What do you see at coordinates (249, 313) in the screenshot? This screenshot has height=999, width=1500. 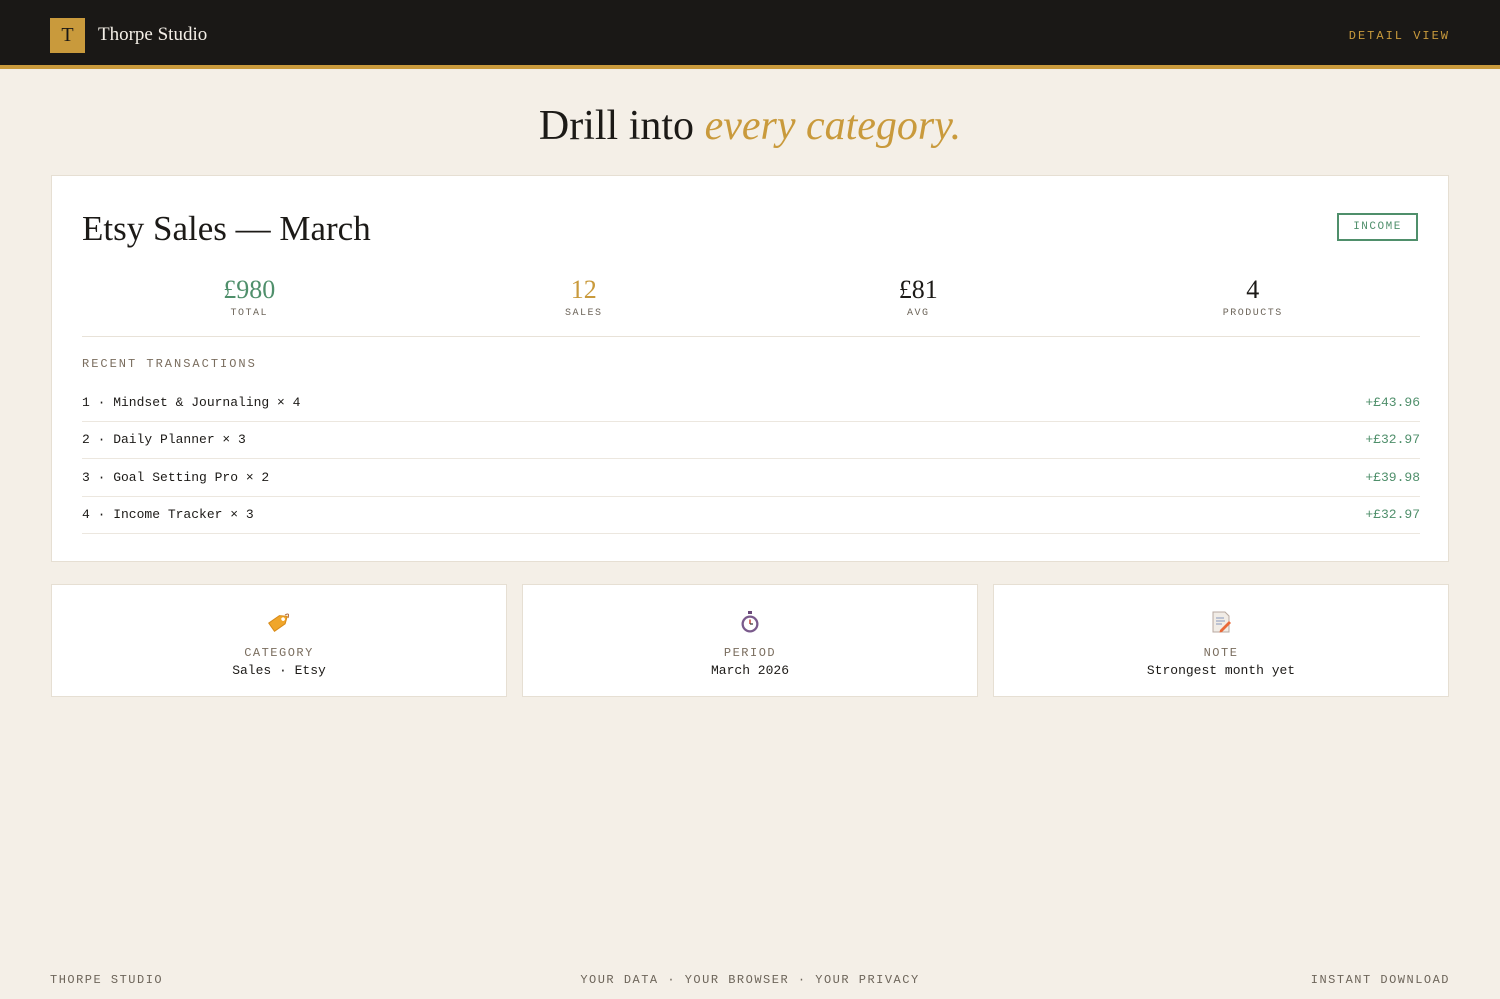 I see `stat-label: TOTAL` at bounding box center [249, 313].